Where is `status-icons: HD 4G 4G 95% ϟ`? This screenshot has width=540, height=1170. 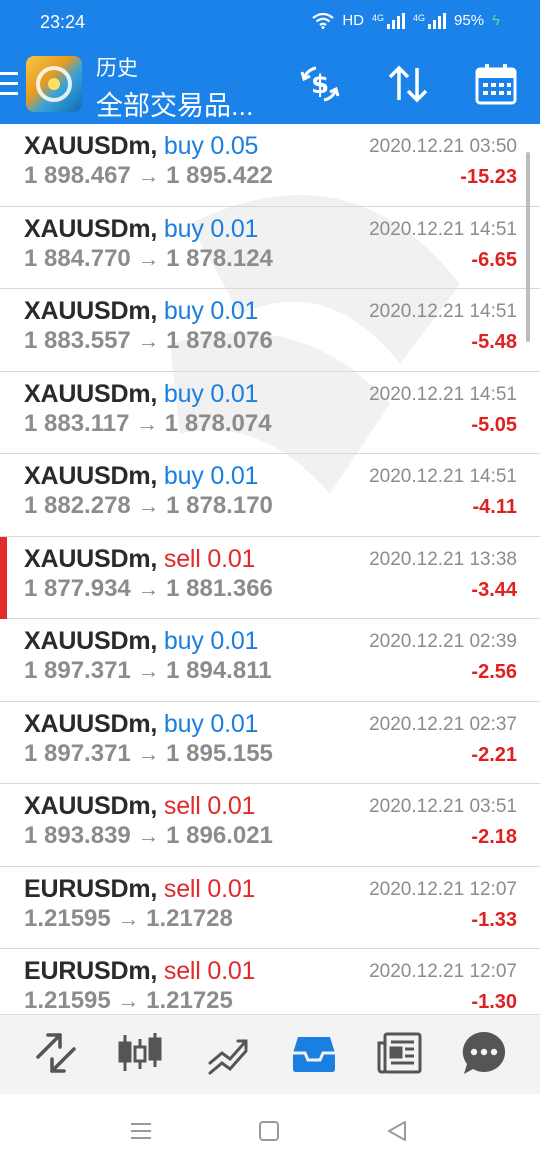
status-icons: HD 4G 4G 95% ϟ is located at coordinates (406, 20).